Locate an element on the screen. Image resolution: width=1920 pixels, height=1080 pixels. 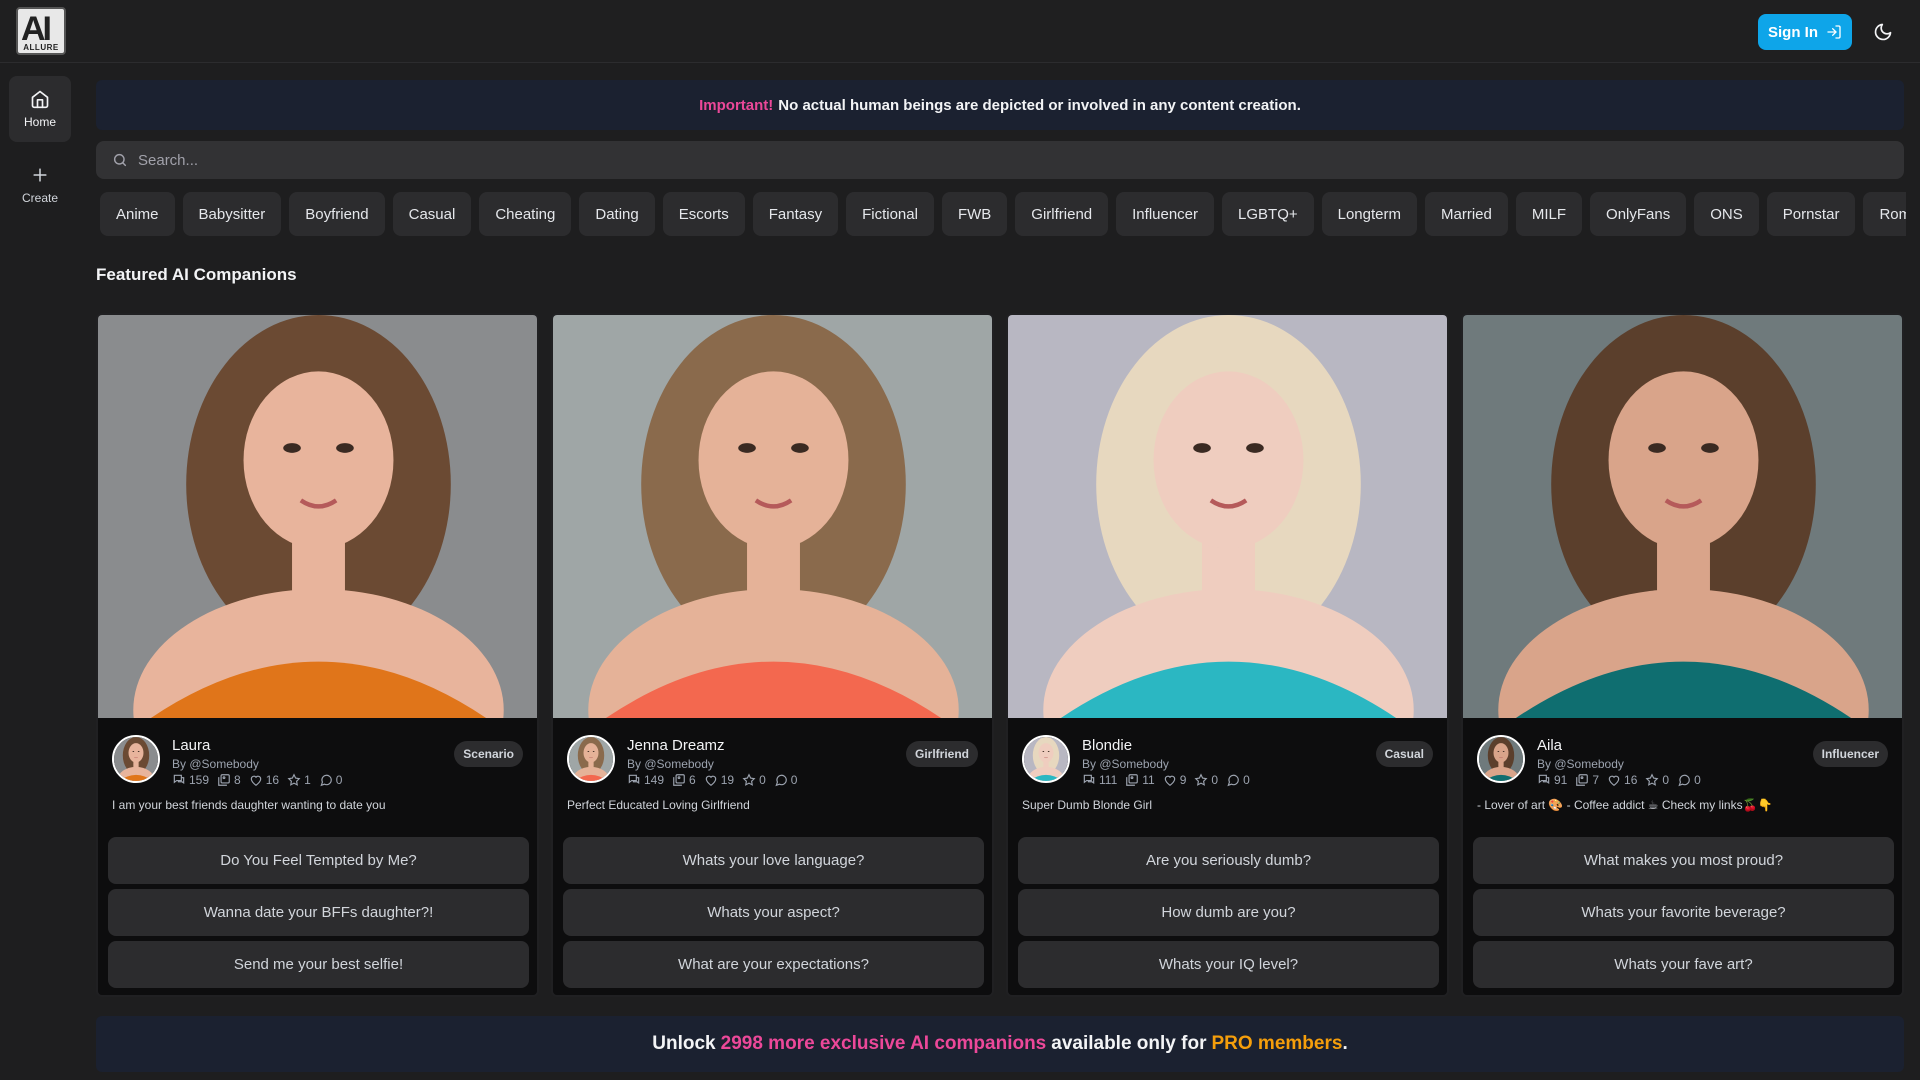
stat-stars: 1 is located at coordinates (299, 780).